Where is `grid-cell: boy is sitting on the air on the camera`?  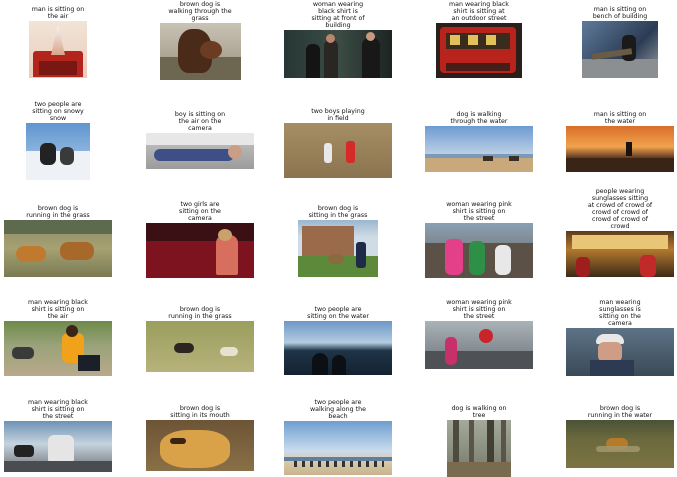
grid-cell: boy is sitting on the air on the camera is located at coordinates (200, 140).